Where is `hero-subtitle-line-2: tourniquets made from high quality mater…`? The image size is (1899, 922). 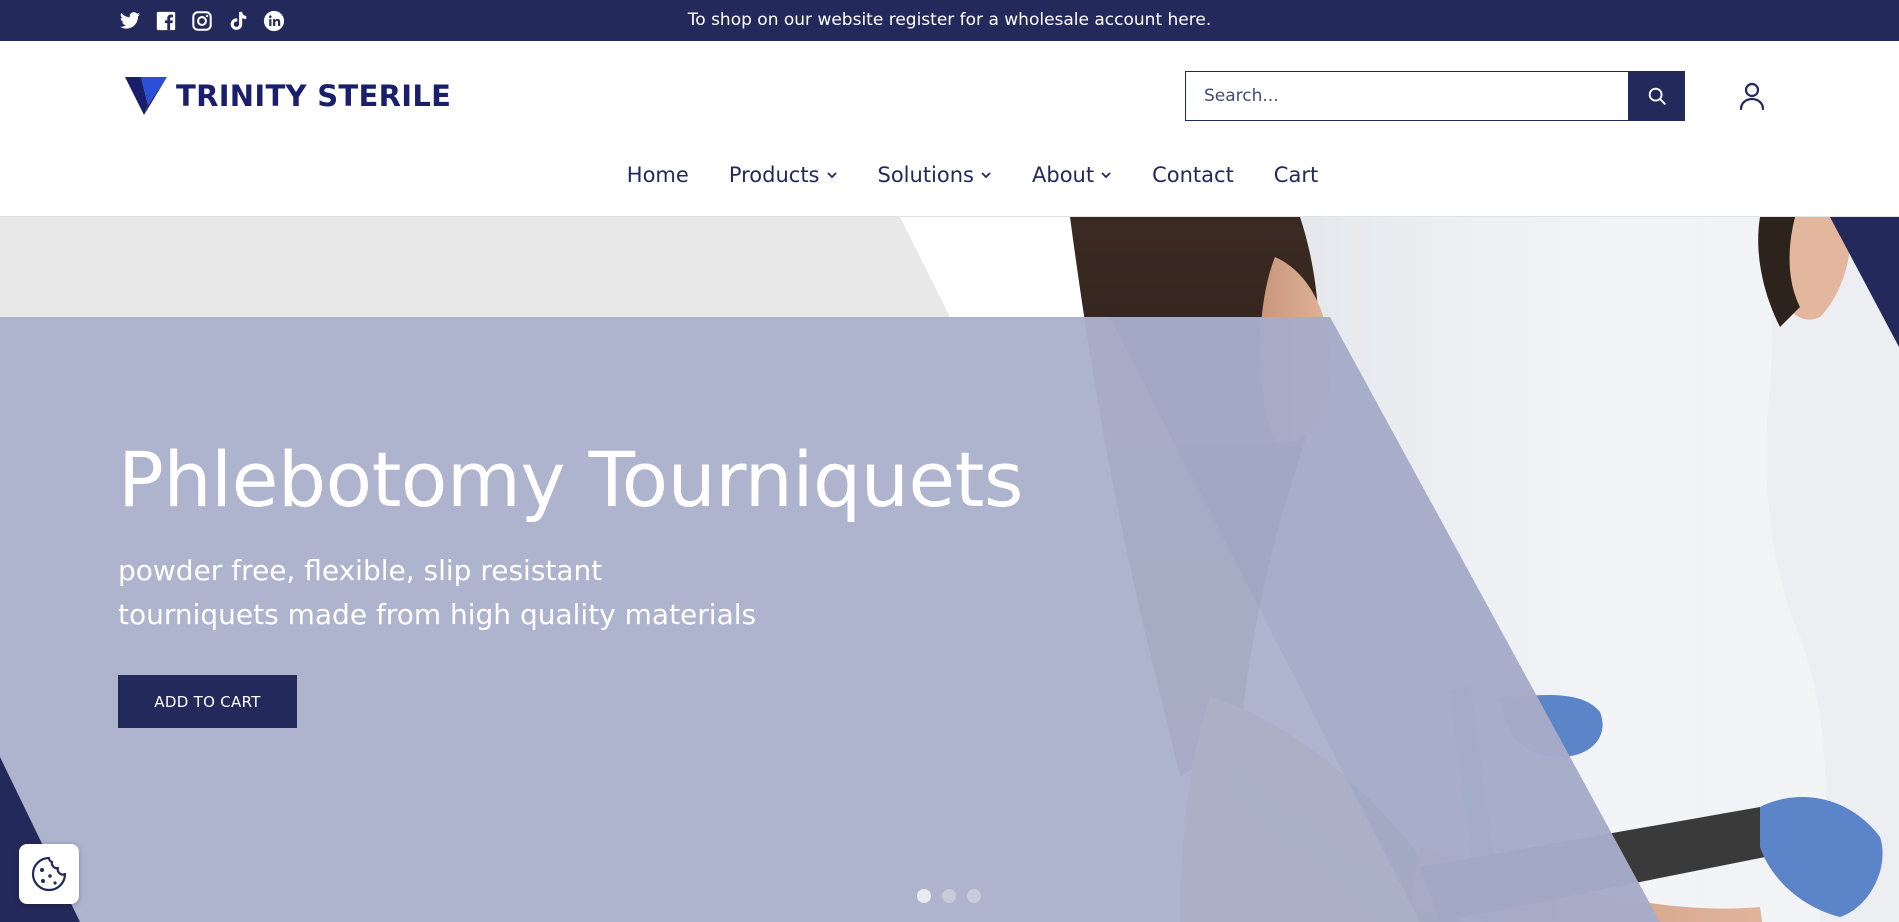 hero-subtitle-line-2: tourniquets made from high quality mater… is located at coordinates (437, 614).